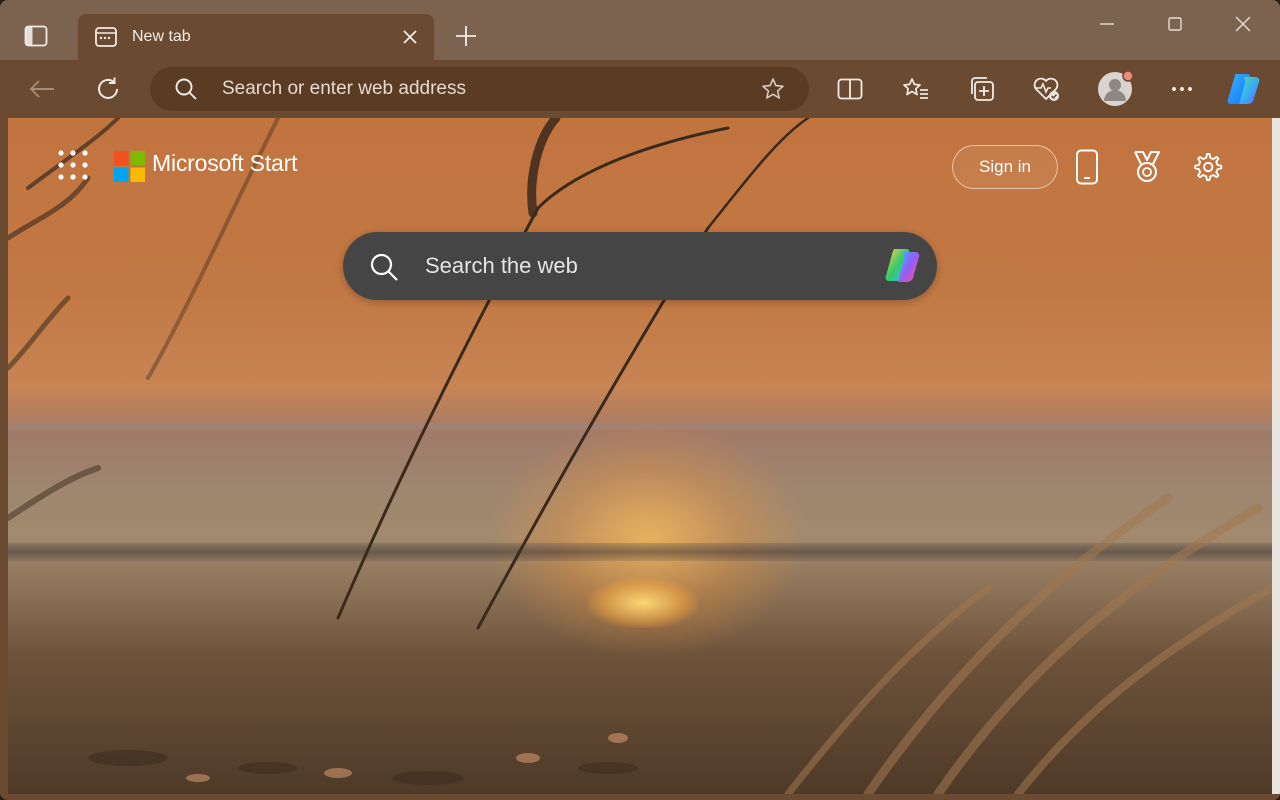  I want to click on more-button, so click(1182, 89).